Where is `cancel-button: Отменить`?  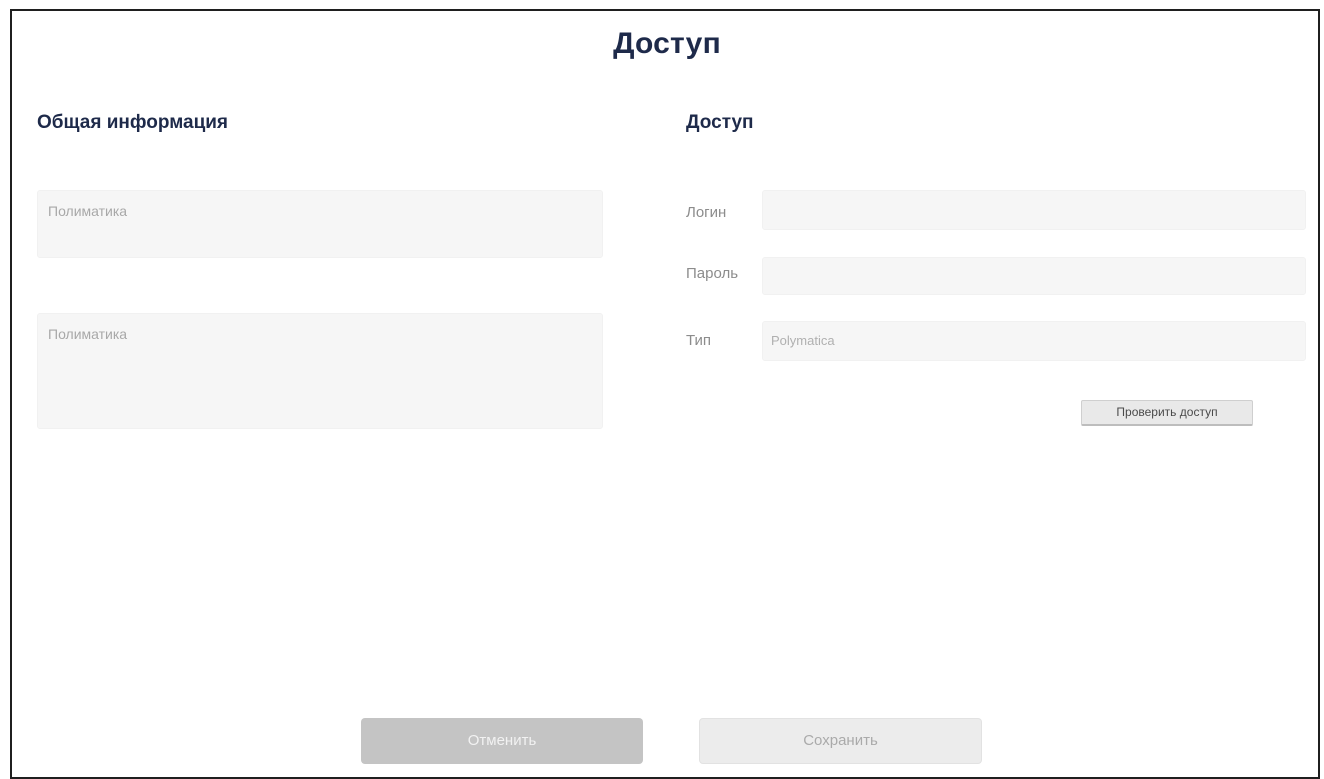
cancel-button: Отменить is located at coordinates (502, 741).